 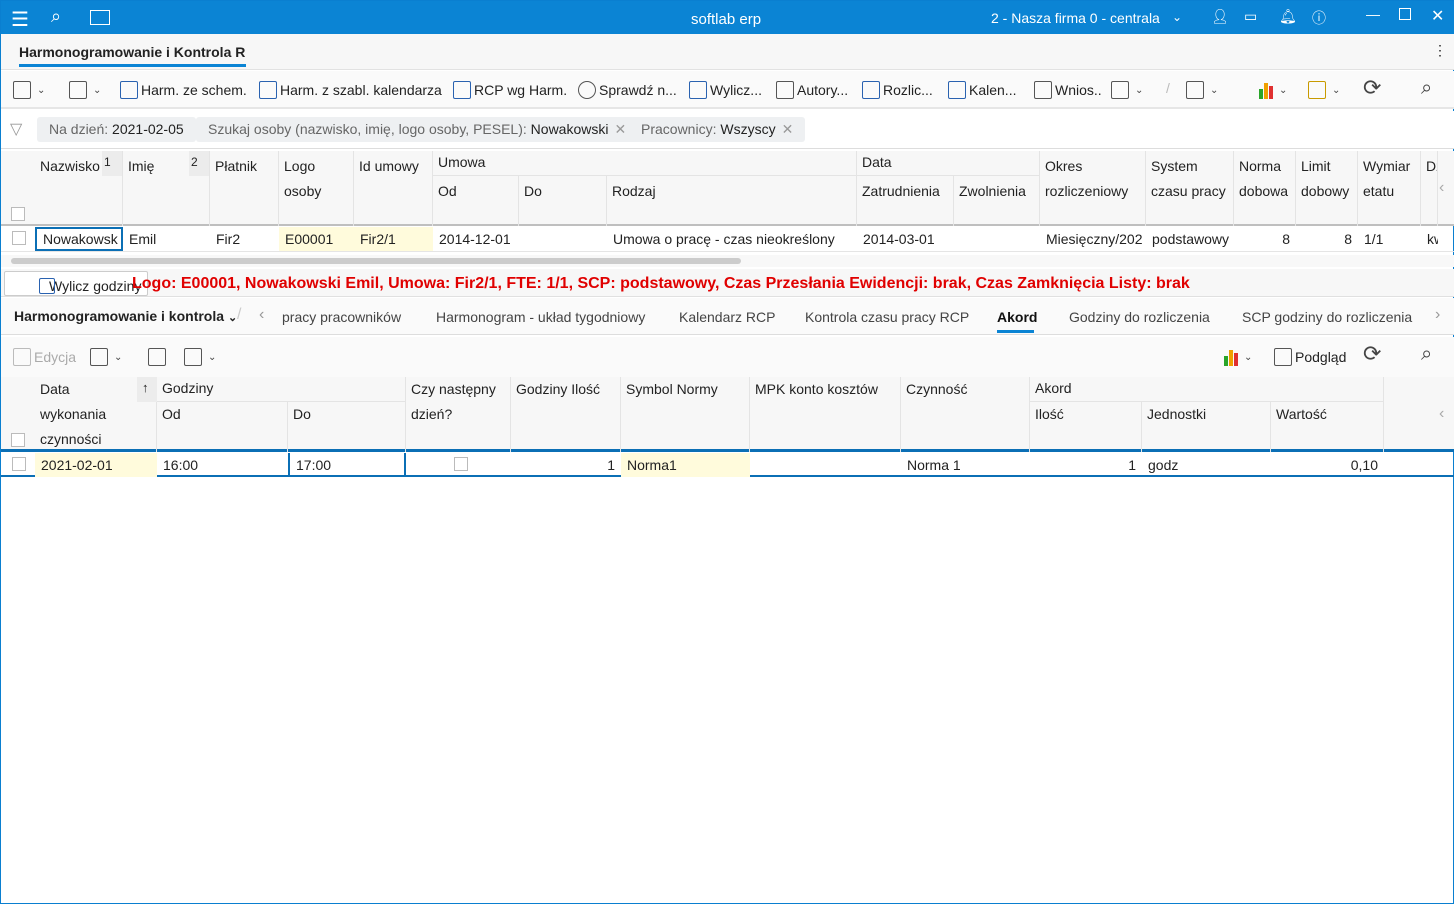 I want to click on filter-icon: ▽, so click(x=16, y=129).